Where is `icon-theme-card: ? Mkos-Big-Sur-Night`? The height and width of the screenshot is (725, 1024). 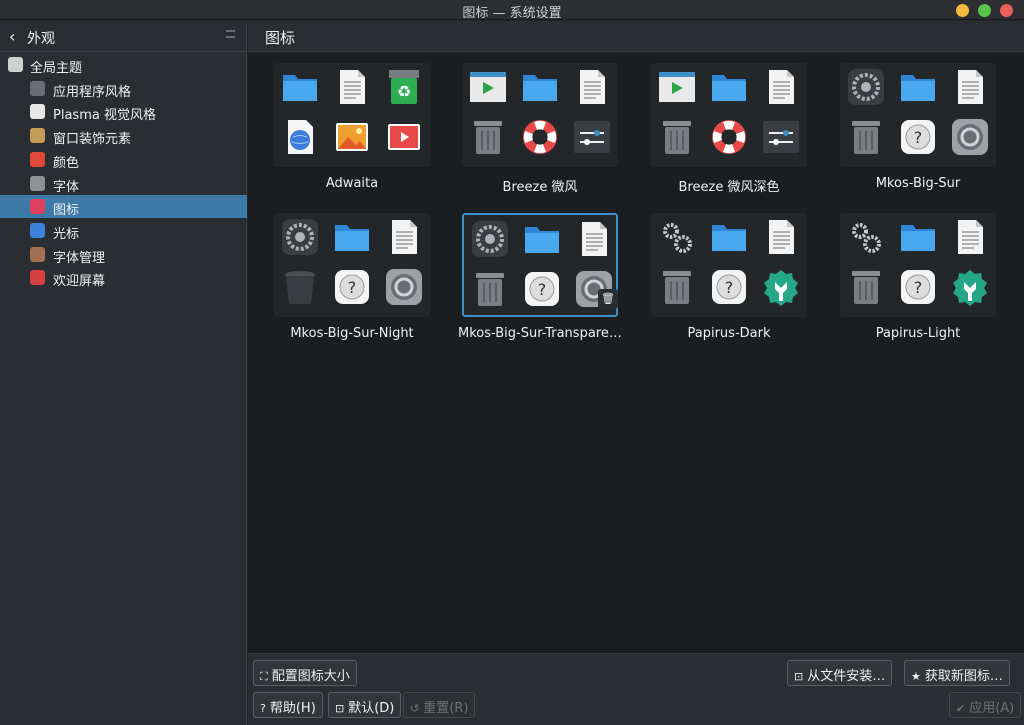 icon-theme-card: ? Mkos-Big-Sur-Night is located at coordinates (352, 288).